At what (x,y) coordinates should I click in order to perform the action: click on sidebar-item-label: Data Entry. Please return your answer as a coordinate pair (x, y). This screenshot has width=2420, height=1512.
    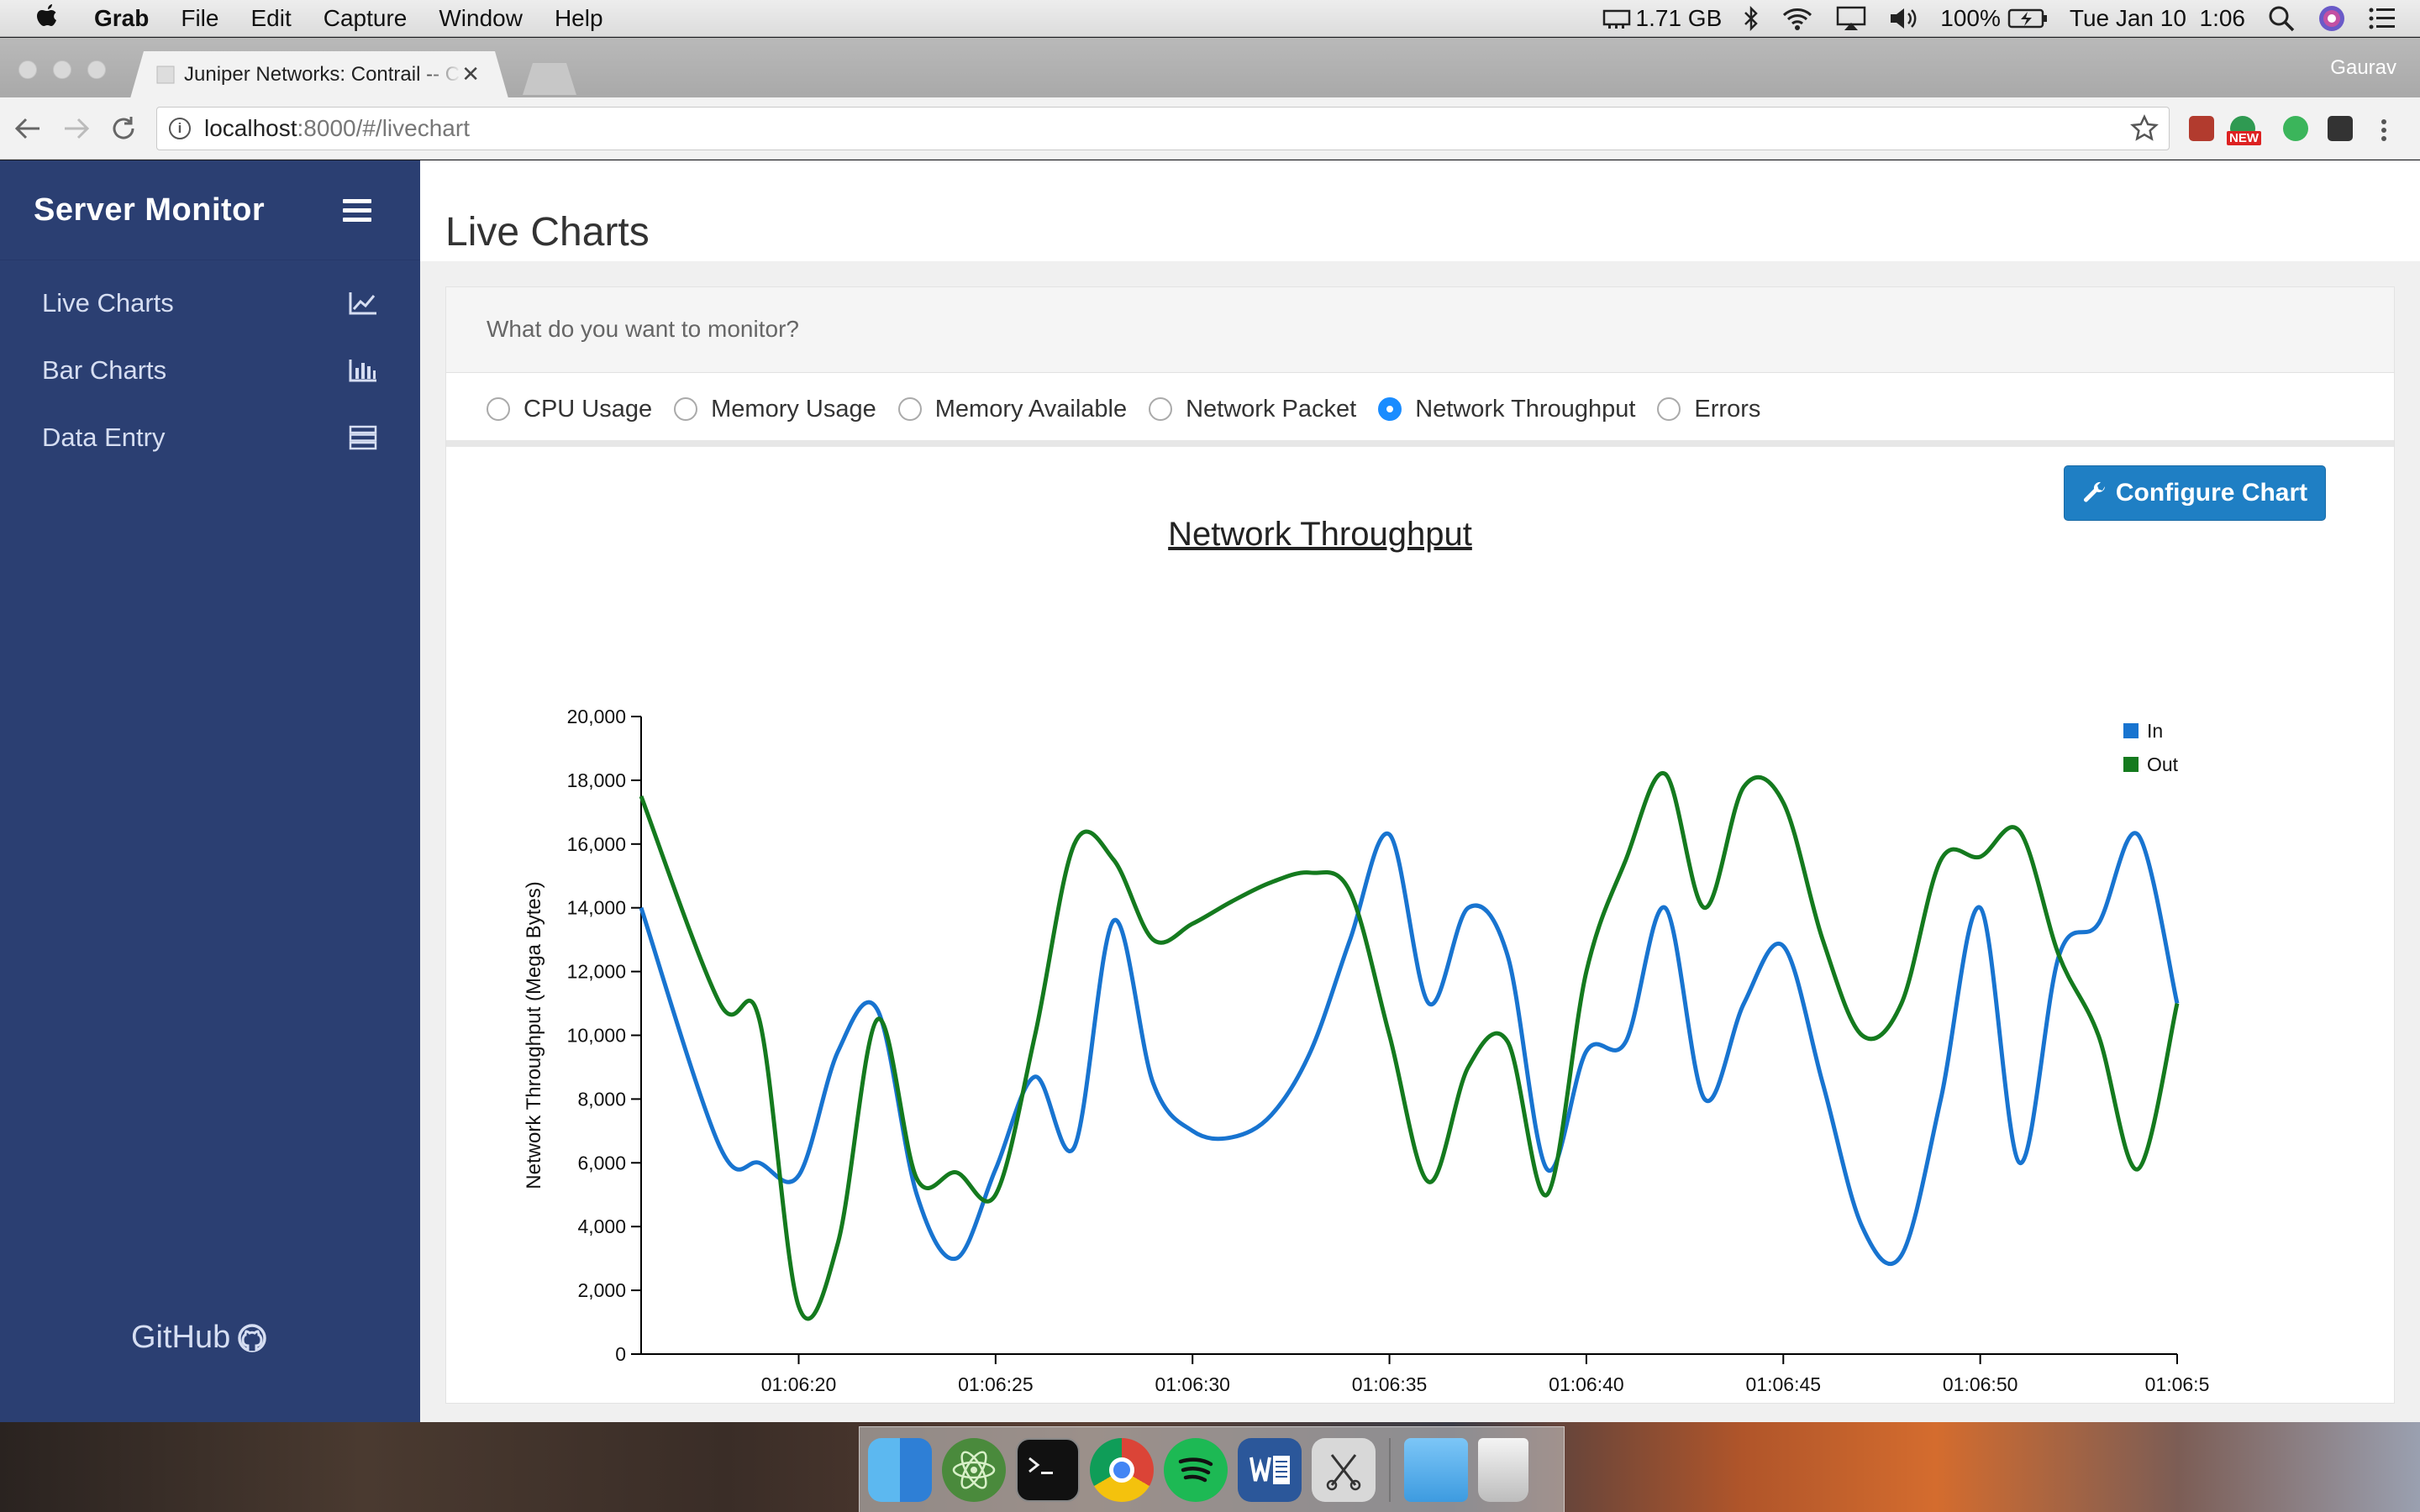
    Looking at the image, I should click on (104, 437).